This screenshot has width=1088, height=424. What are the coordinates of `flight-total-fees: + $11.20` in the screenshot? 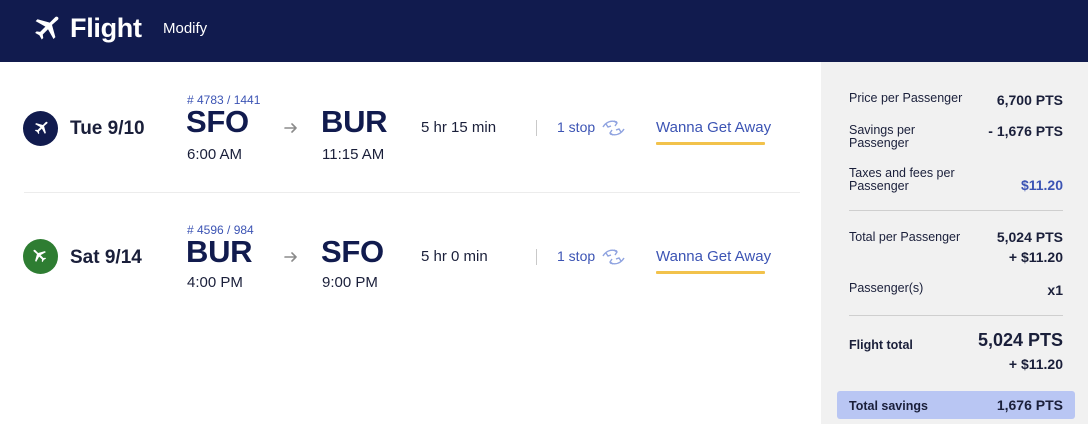 It's located at (1035, 364).